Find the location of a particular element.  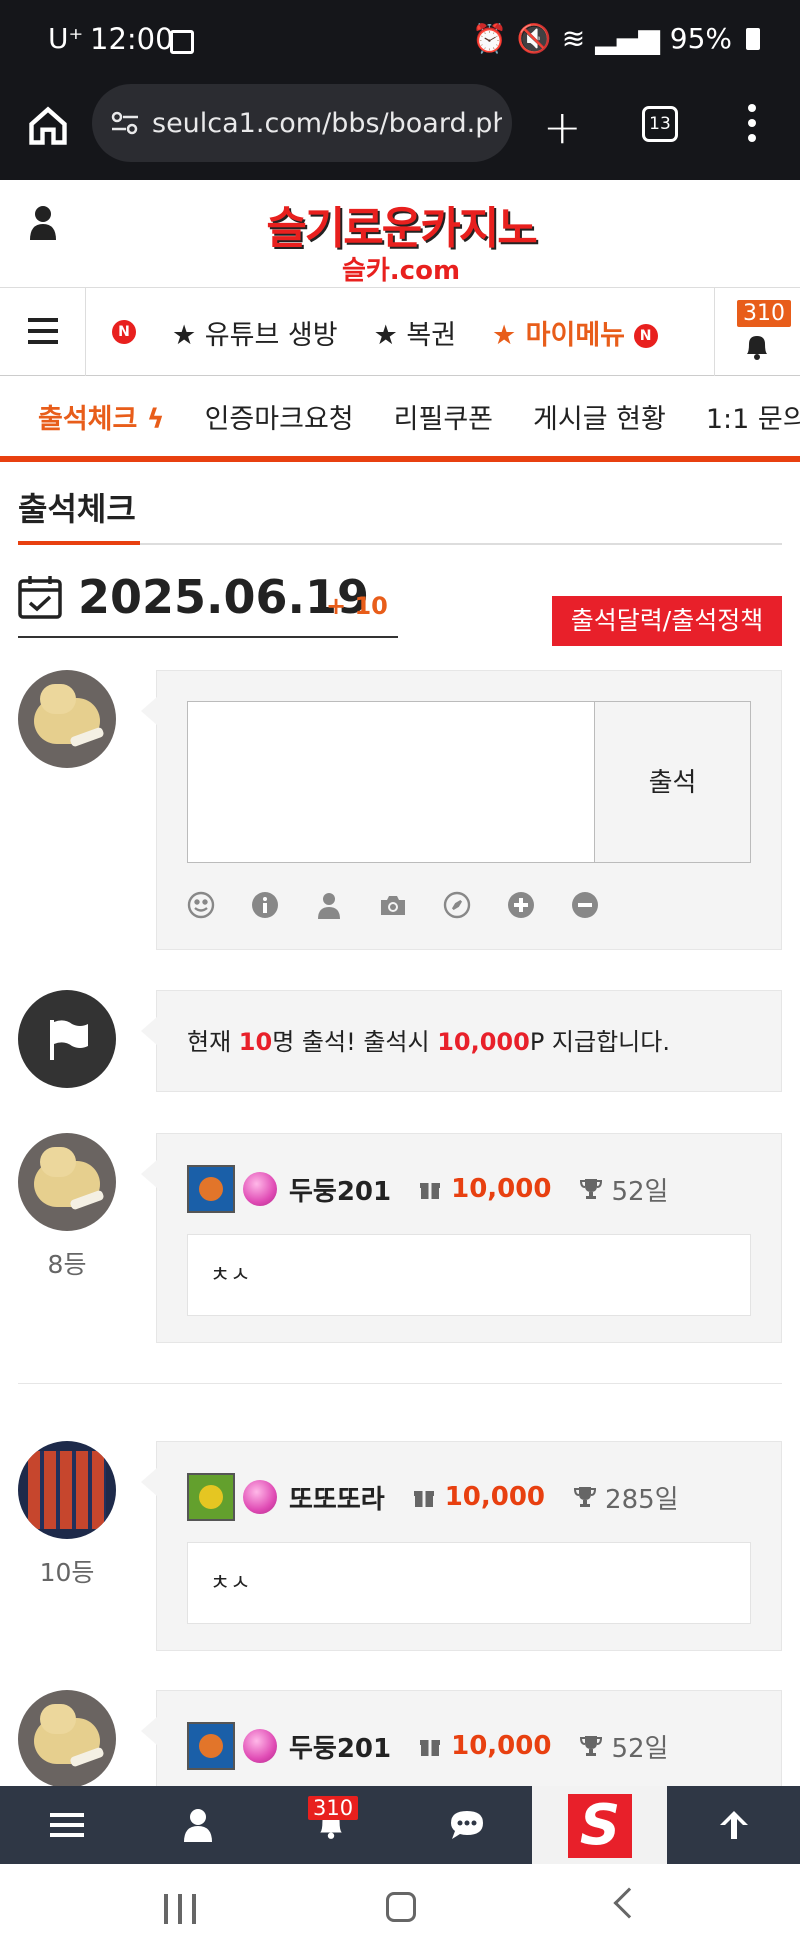

main-nav-items: N ★ 유튜브 생방 ★ 복권 ★ 마이메뉴 N is located at coordinates (385, 332).